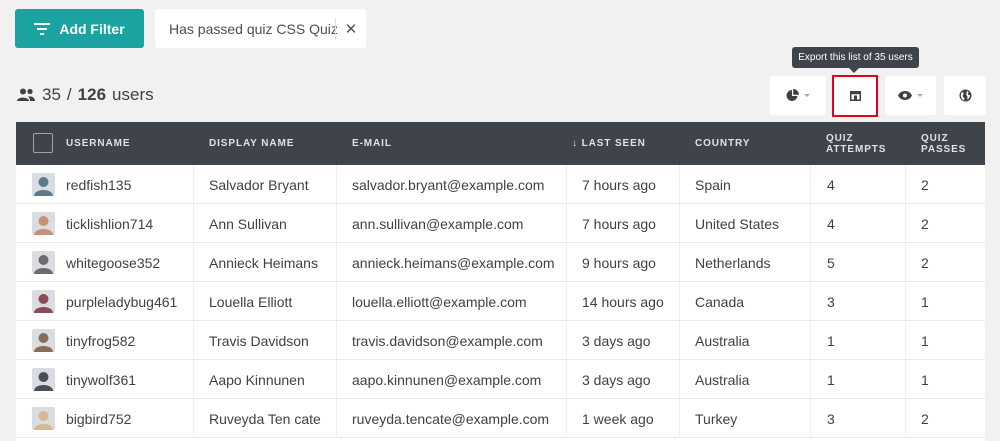 The width and height of the screenshot is (1000, 441). What do you see at coordinates (98, 143) in the screenshot?
I see `header-username: USERNAME` at bounding box center [98, 143].